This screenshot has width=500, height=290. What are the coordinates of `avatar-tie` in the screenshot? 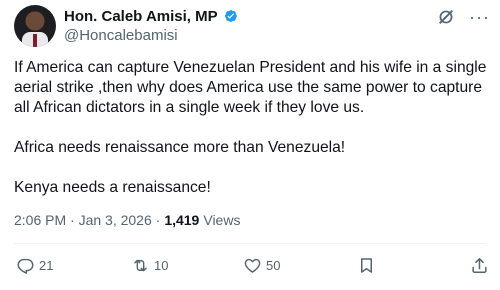 It's located at (35, 40).